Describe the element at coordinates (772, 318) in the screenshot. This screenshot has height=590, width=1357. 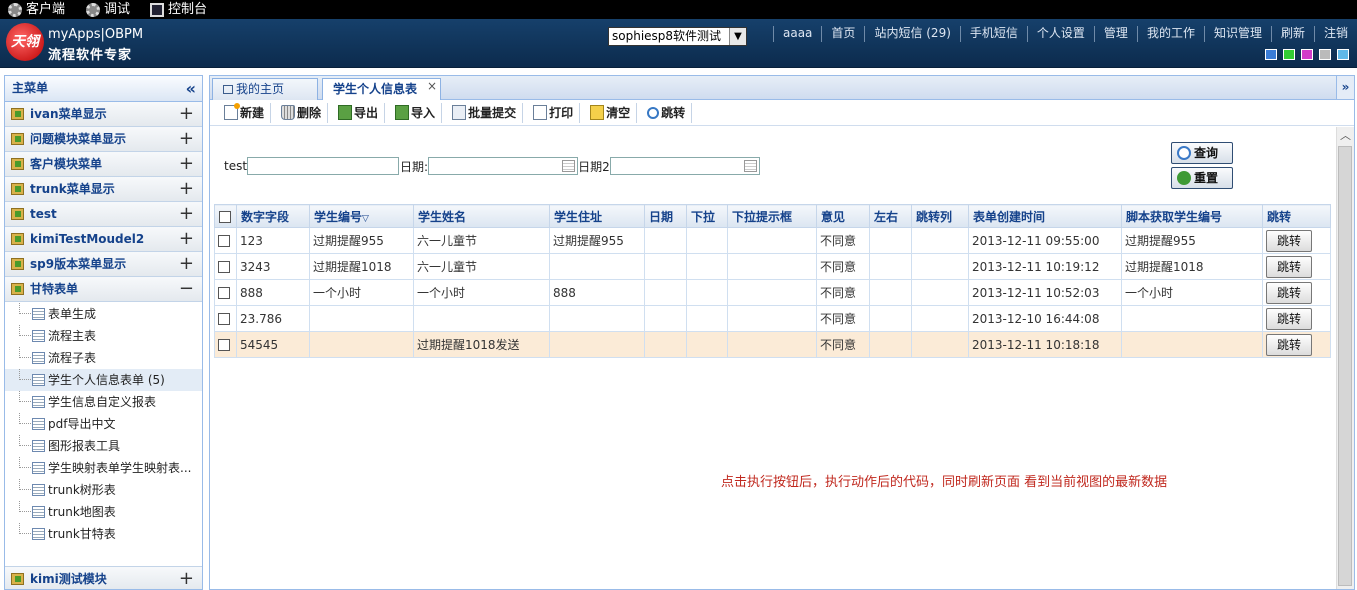
I see `table-row: 23.786 不同意 2013-12-10 16:44:08 跳转` at that location.